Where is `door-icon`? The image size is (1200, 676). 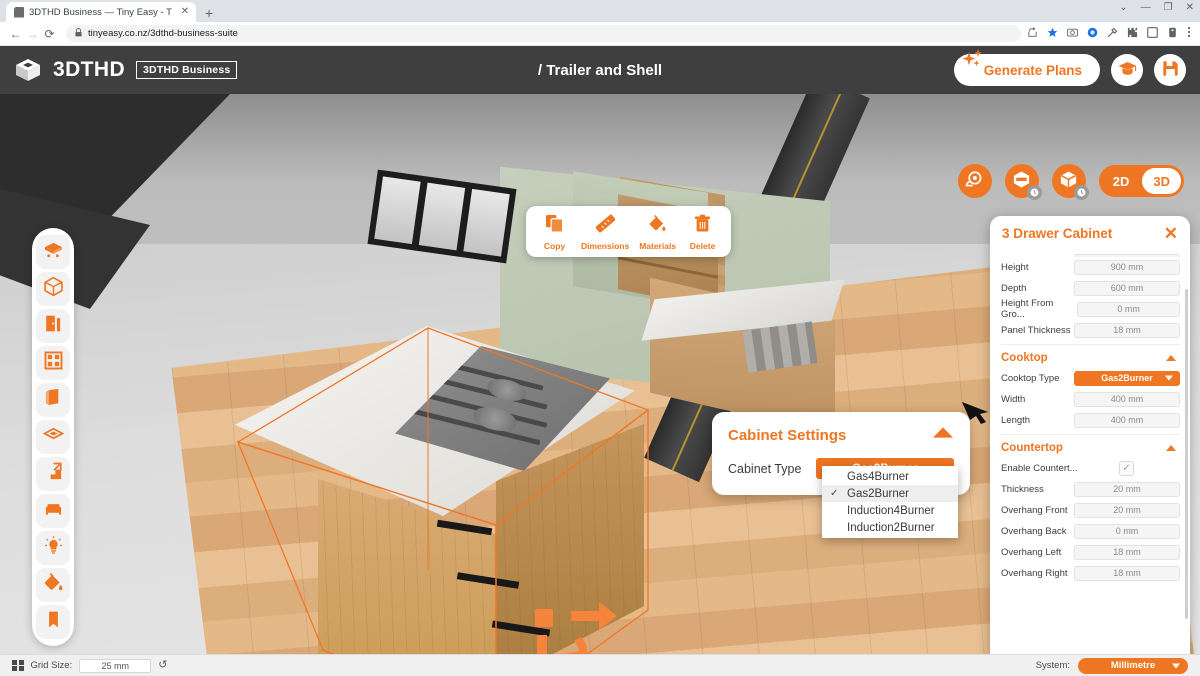
door-icon is located at coordinates (53, 326).